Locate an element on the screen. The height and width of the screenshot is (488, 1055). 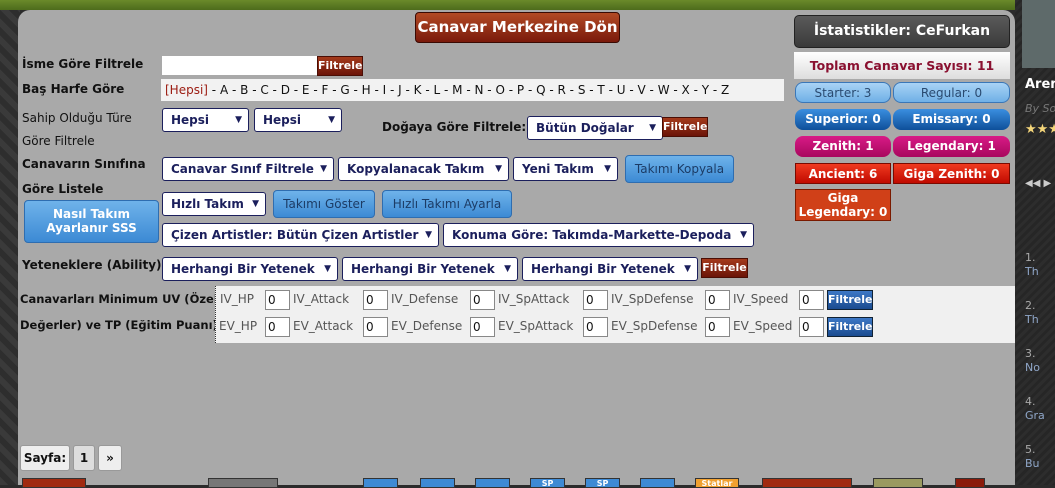
quick-team-select: Hızlı Takım ▼ is located at coordinates (214, 204).